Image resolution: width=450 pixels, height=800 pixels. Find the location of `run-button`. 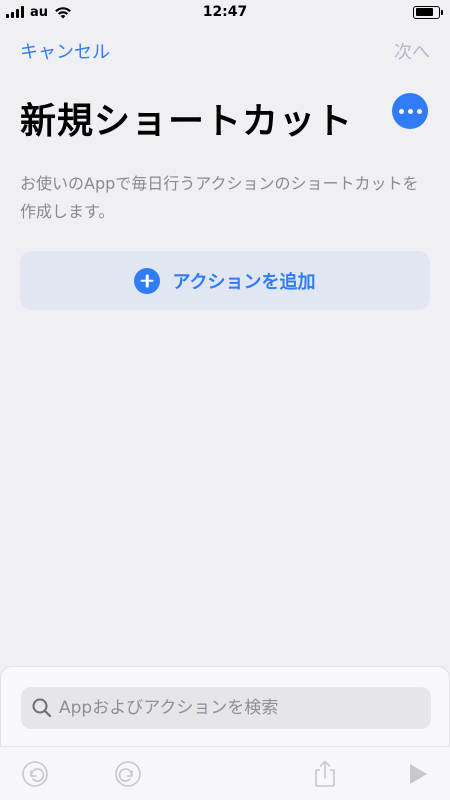

run-button is located at coordinates (418, 774).